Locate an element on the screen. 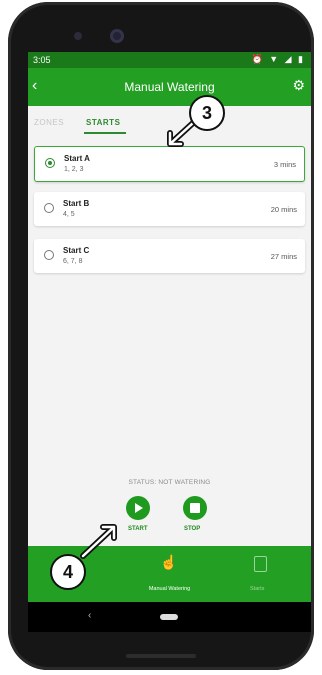 This screenshot has width=322, height=675. status-icons: ⏰ ▼ ◢ ▮ is located at coordinates (278, 59).